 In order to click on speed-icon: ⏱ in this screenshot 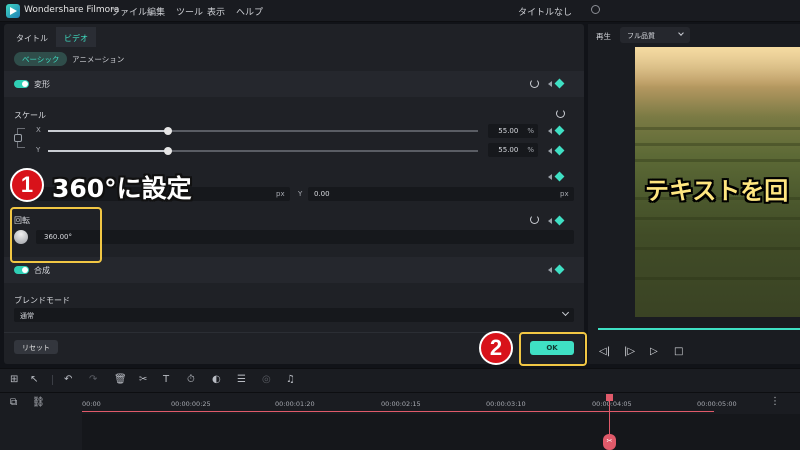, I will do `click(191, 379)`.